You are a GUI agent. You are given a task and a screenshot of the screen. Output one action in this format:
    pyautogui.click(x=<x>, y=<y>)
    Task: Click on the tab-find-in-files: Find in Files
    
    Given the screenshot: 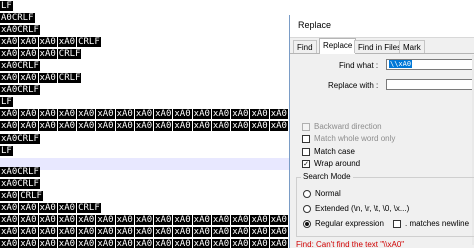 What is the action you would take?
    pyautogui.click(x=380, y=46)
    